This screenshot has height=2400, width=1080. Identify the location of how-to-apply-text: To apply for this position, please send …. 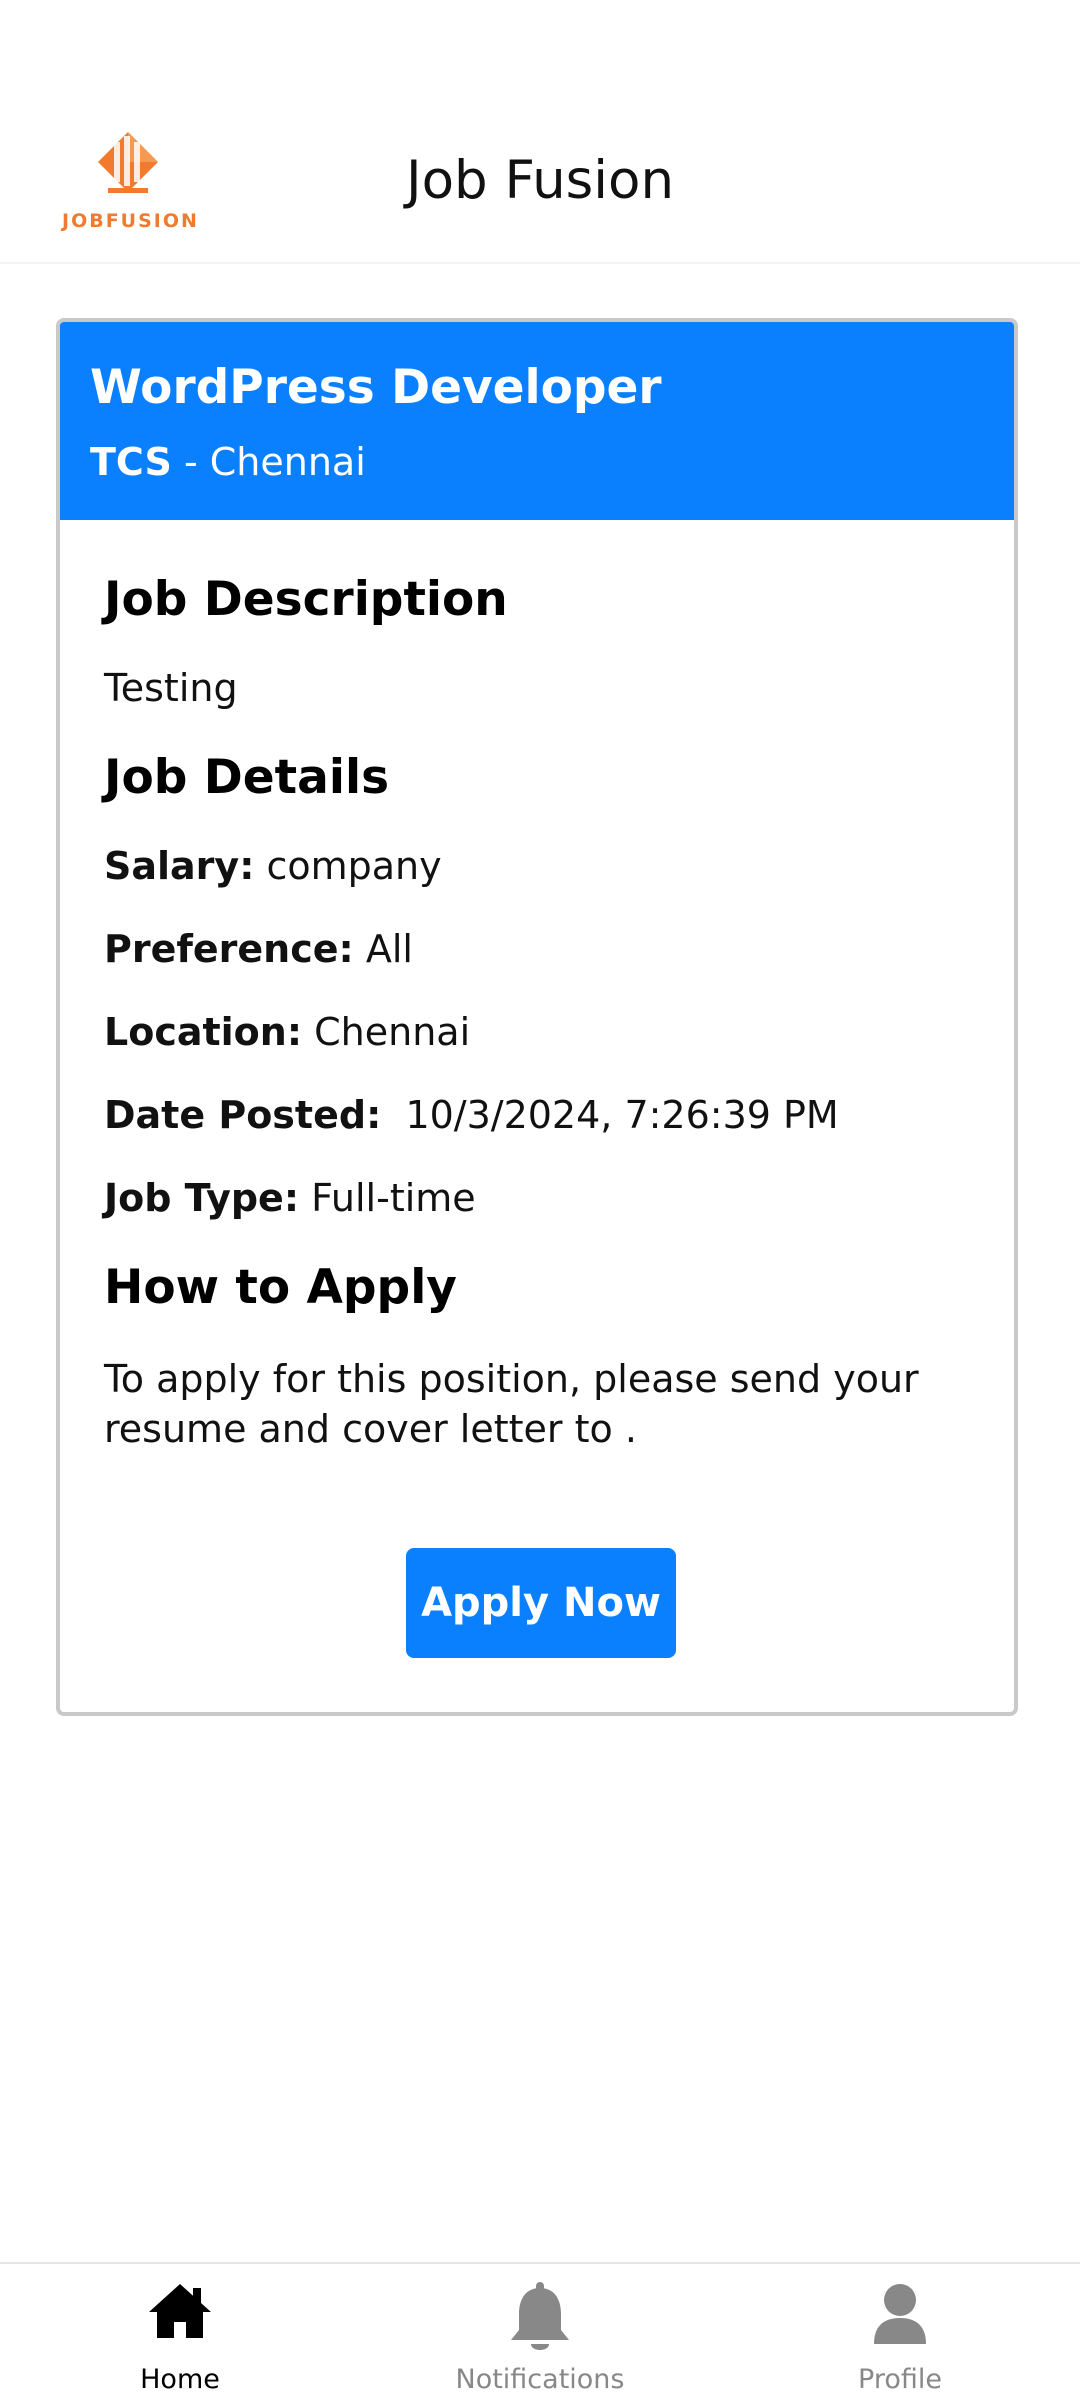
(511, 1404).